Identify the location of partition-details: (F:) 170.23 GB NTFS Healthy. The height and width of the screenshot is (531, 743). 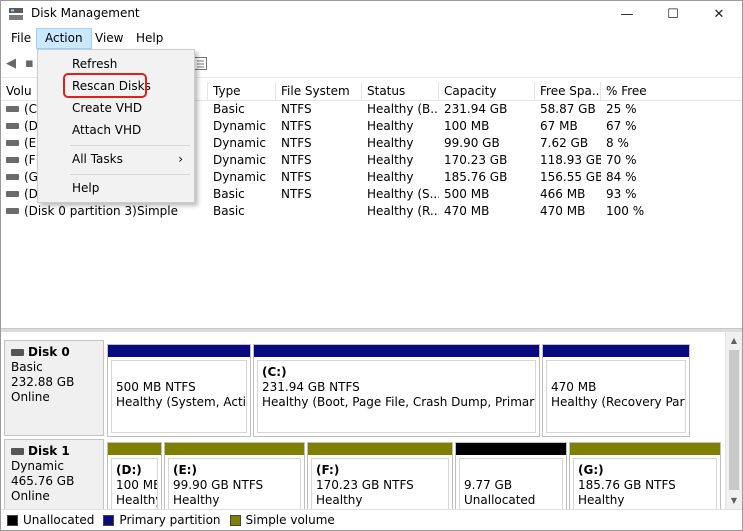
(380, 483).